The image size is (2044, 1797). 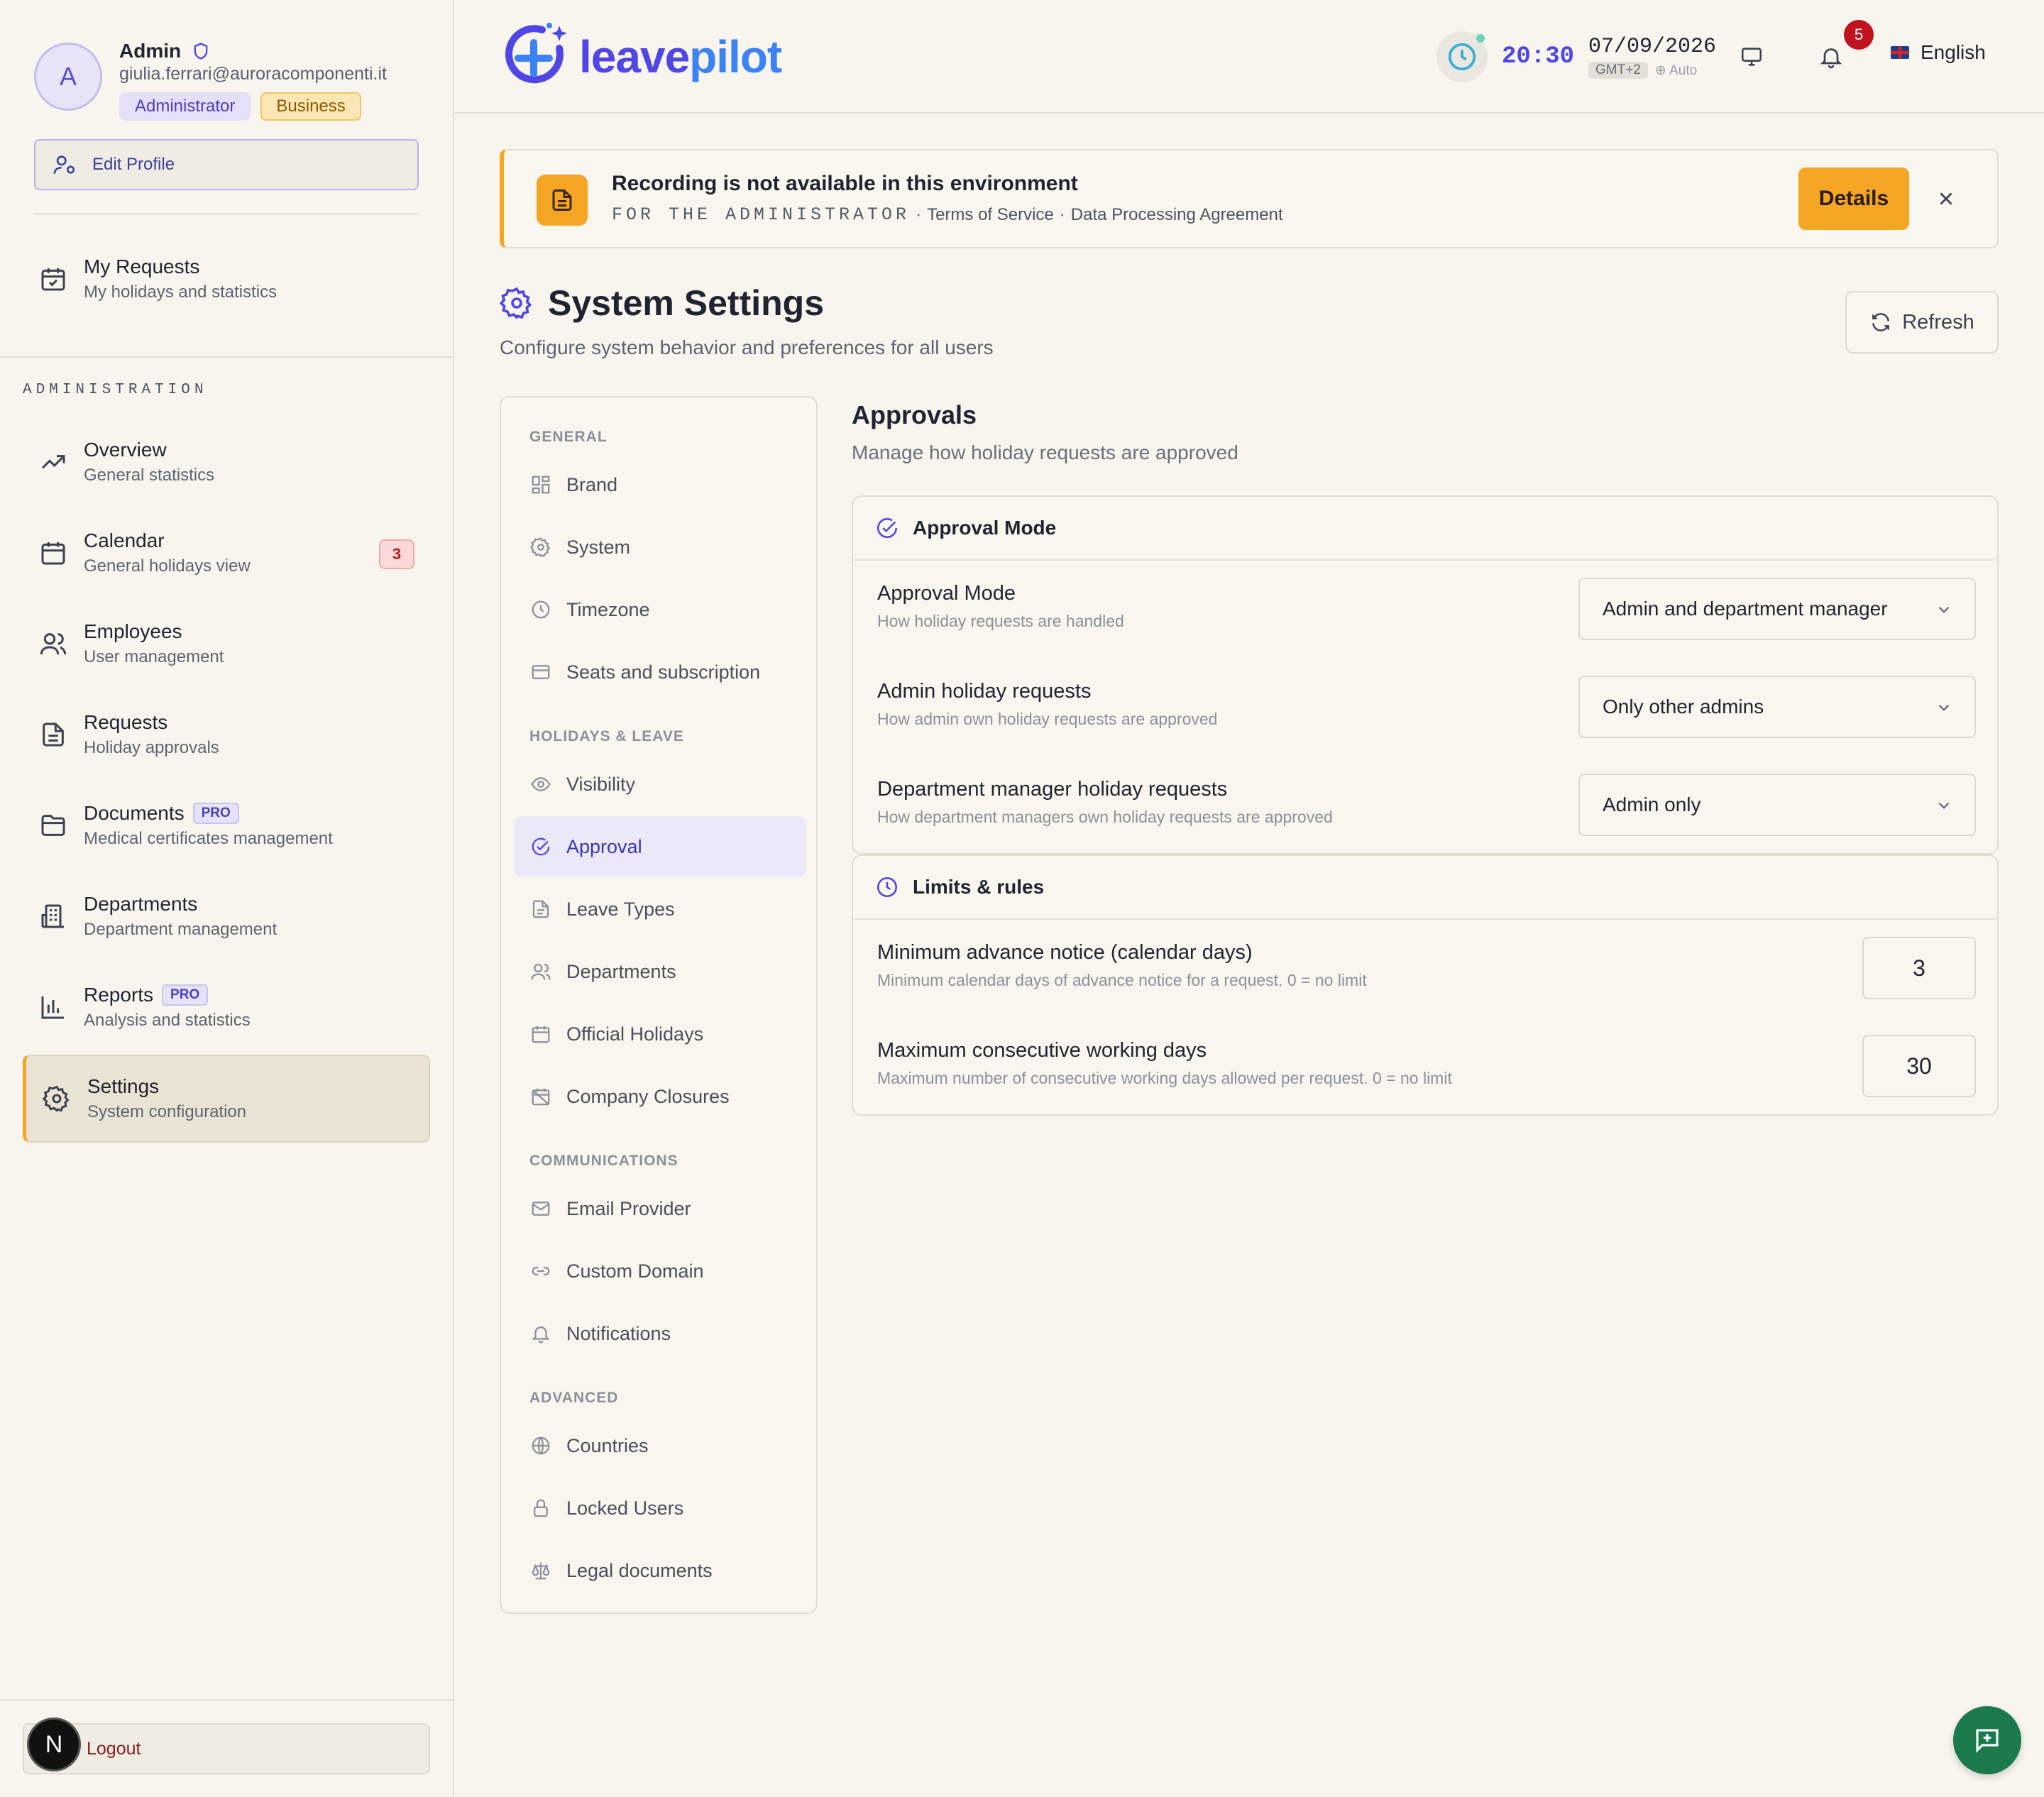 I want to click on message-plus-icon, so click(x=1987, y=1740).